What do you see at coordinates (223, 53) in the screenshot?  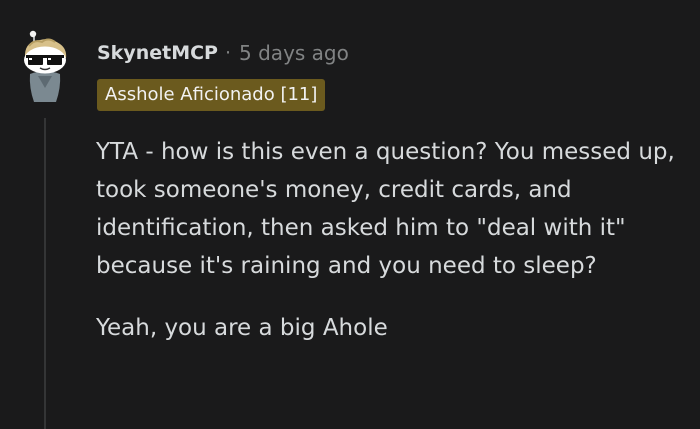 I see `comment-meta: SkynetMCP · 5 days ago` at bounding box center [223, 53].